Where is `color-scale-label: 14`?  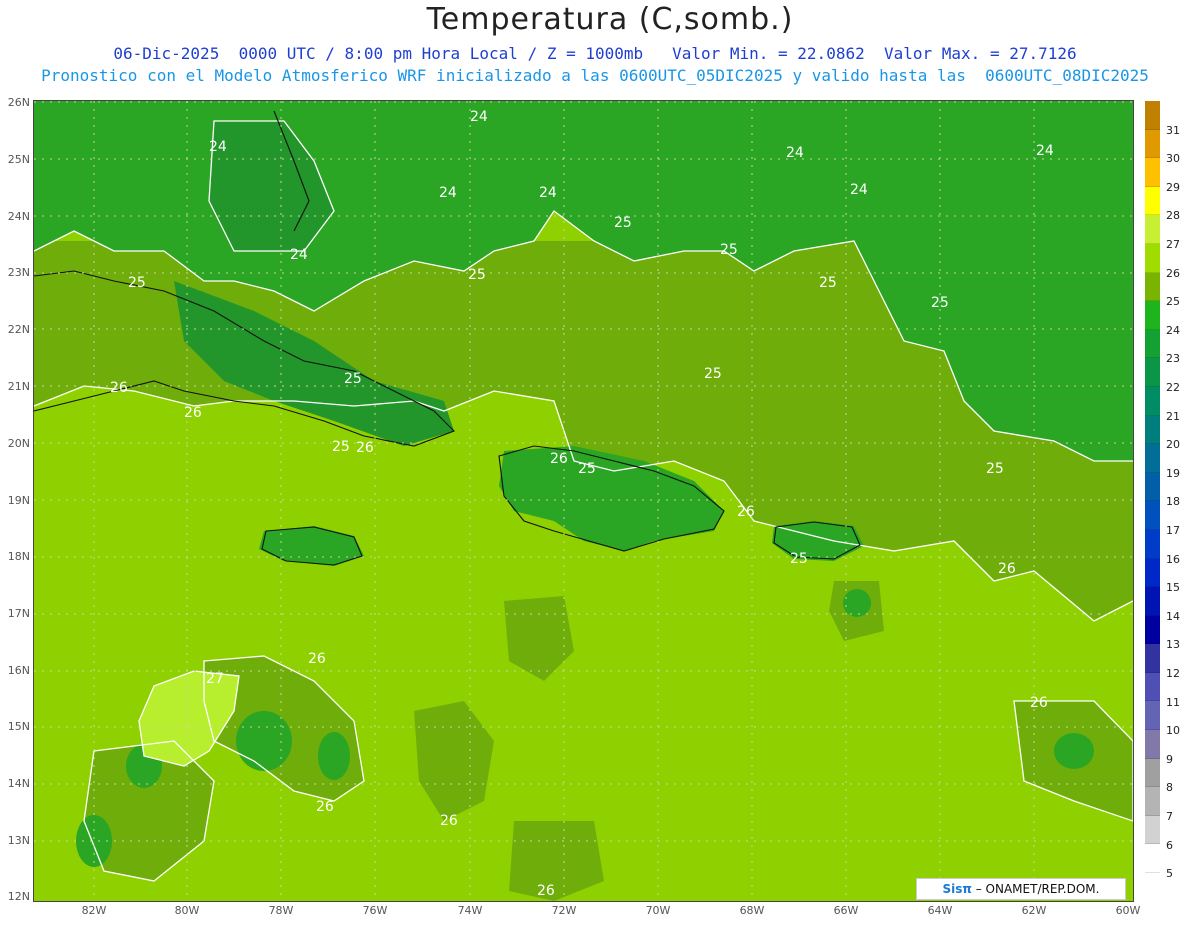 color-scale-label: 14 is located at coordinates (1173, 616).